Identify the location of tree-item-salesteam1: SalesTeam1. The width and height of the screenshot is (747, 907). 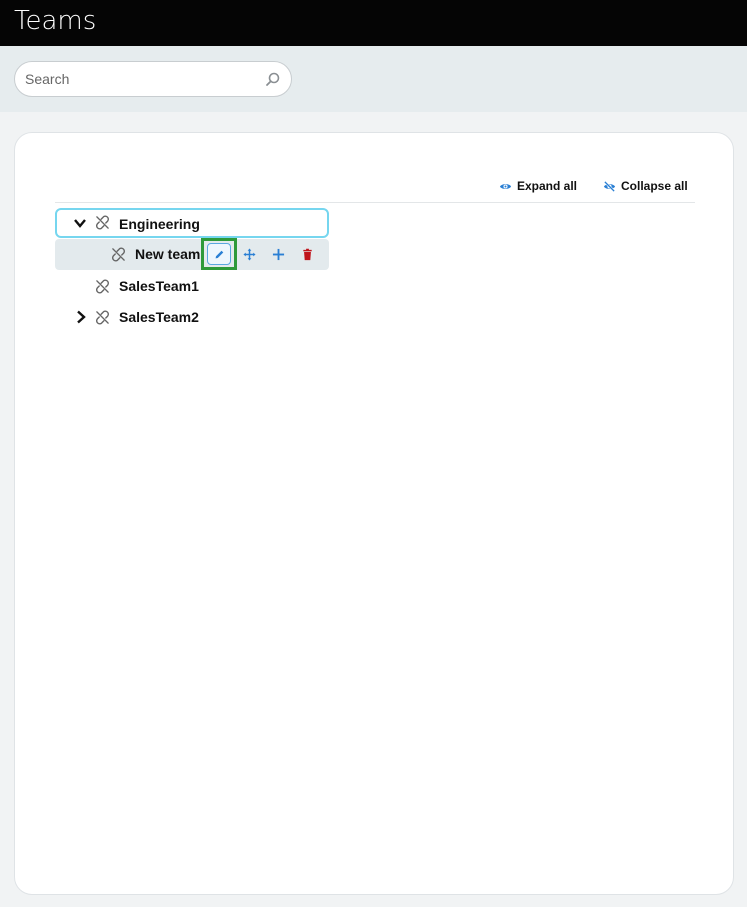
(192, 286).